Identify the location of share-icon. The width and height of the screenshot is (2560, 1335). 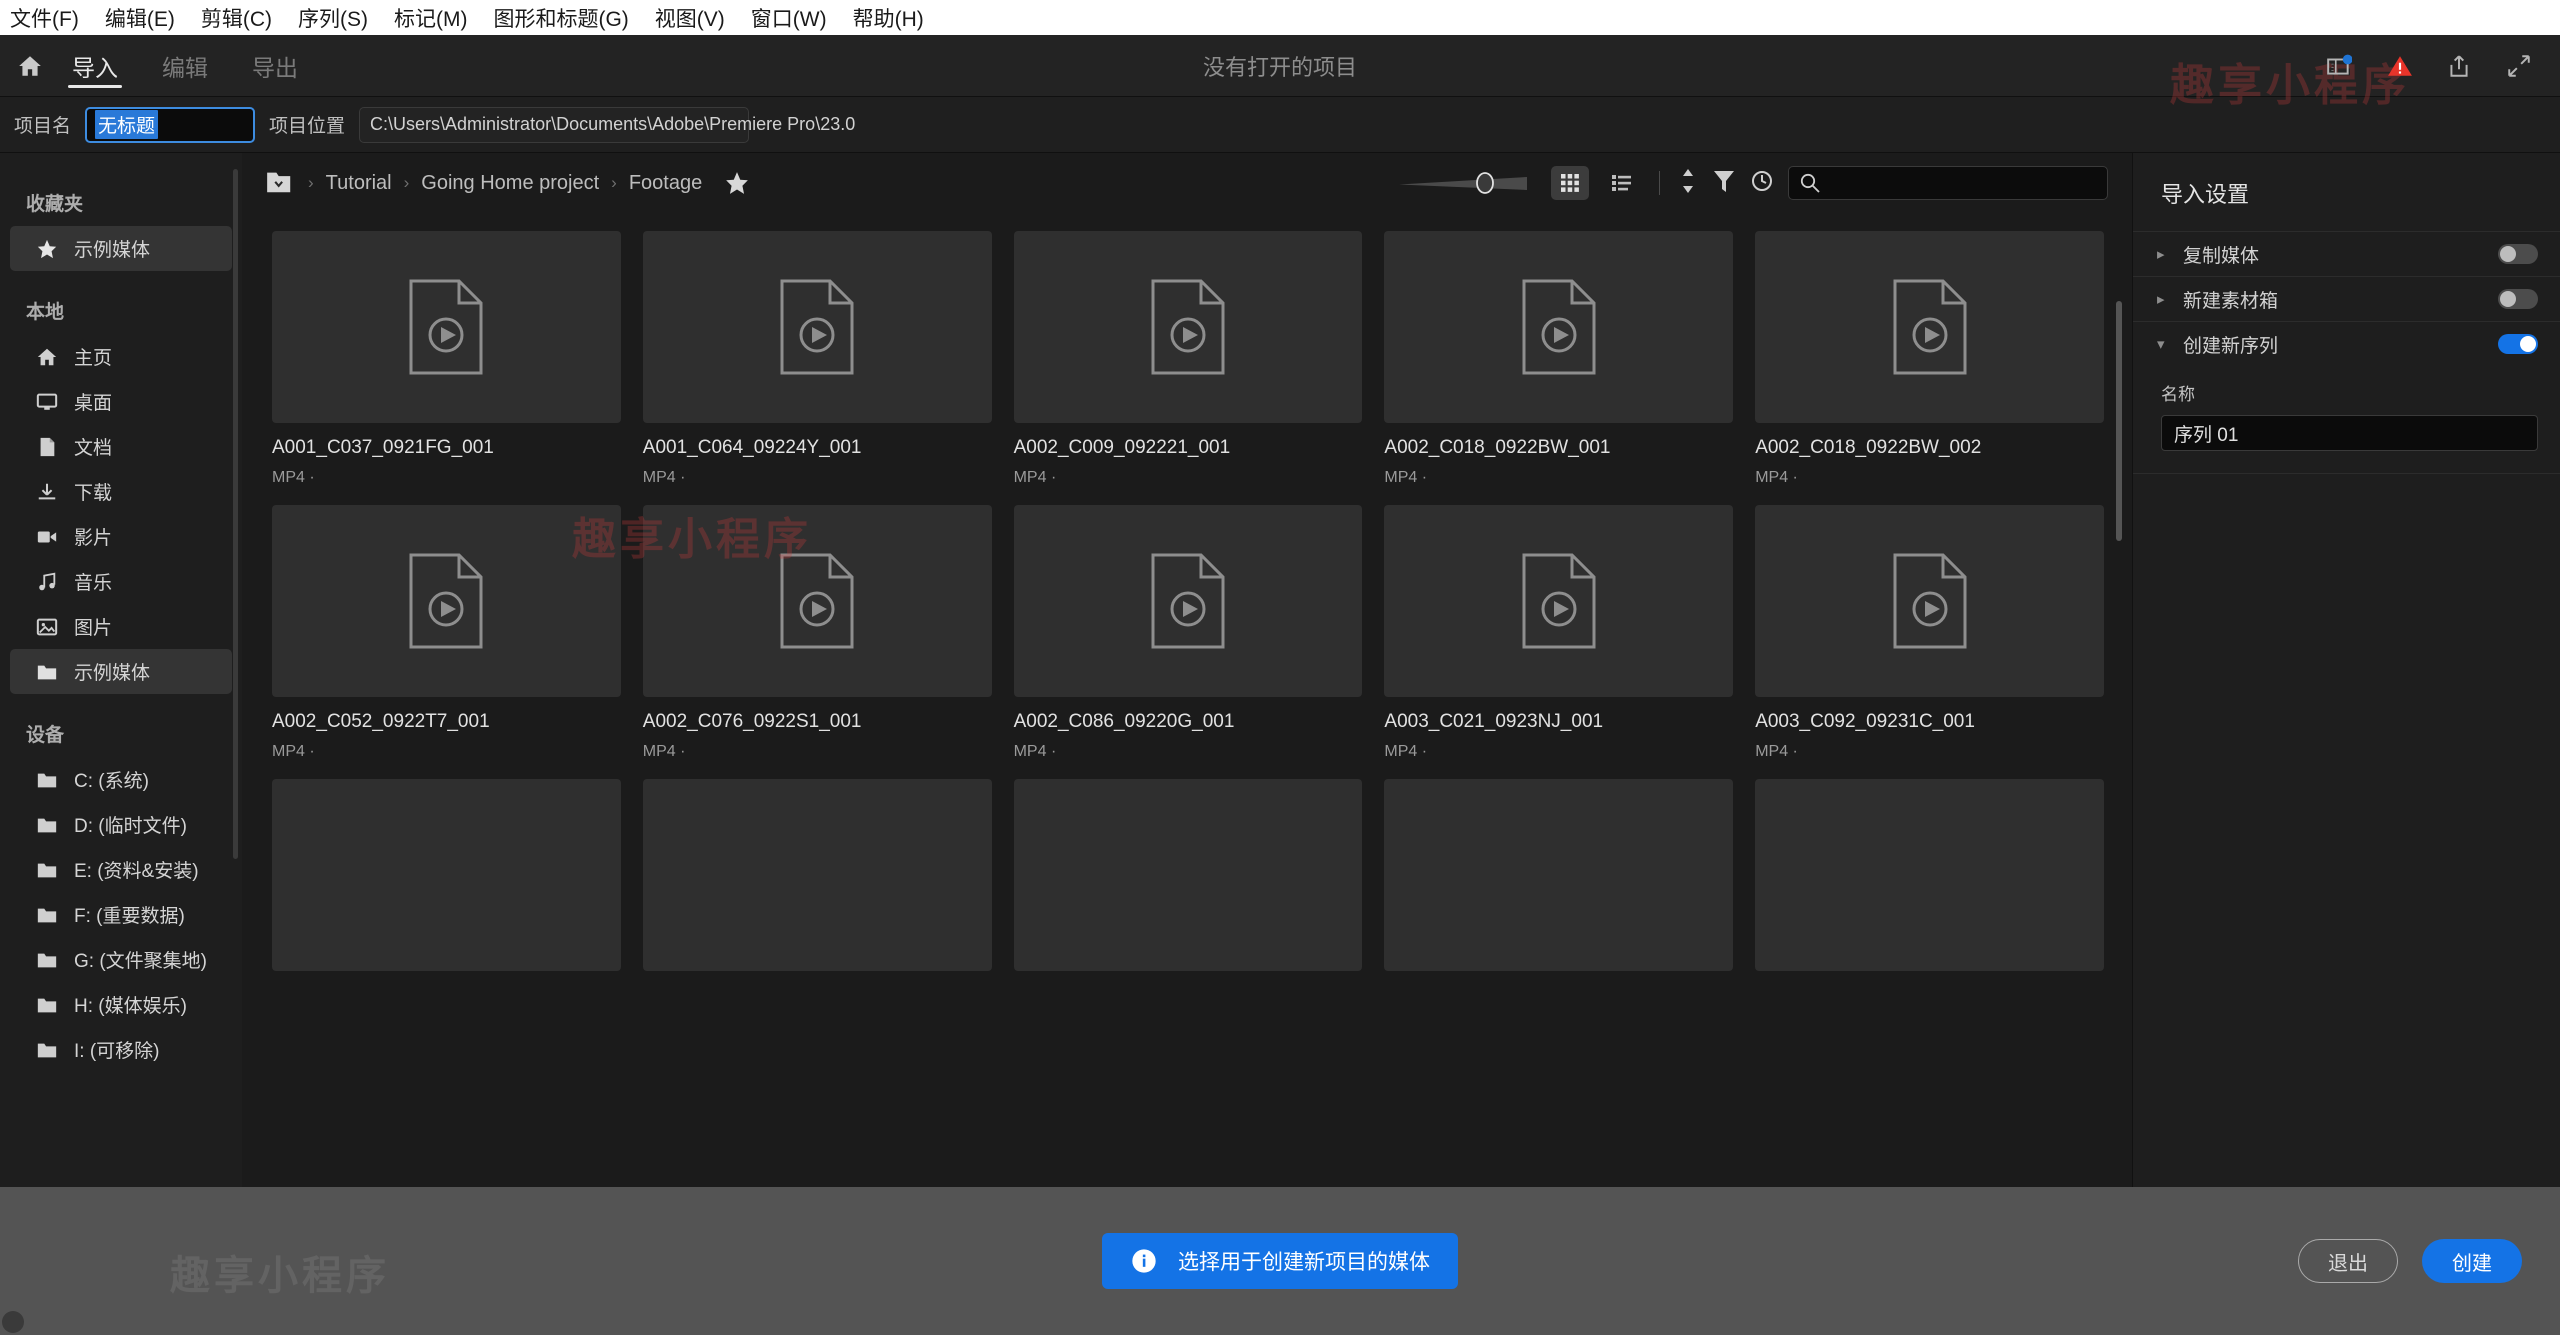
(2459, 66).